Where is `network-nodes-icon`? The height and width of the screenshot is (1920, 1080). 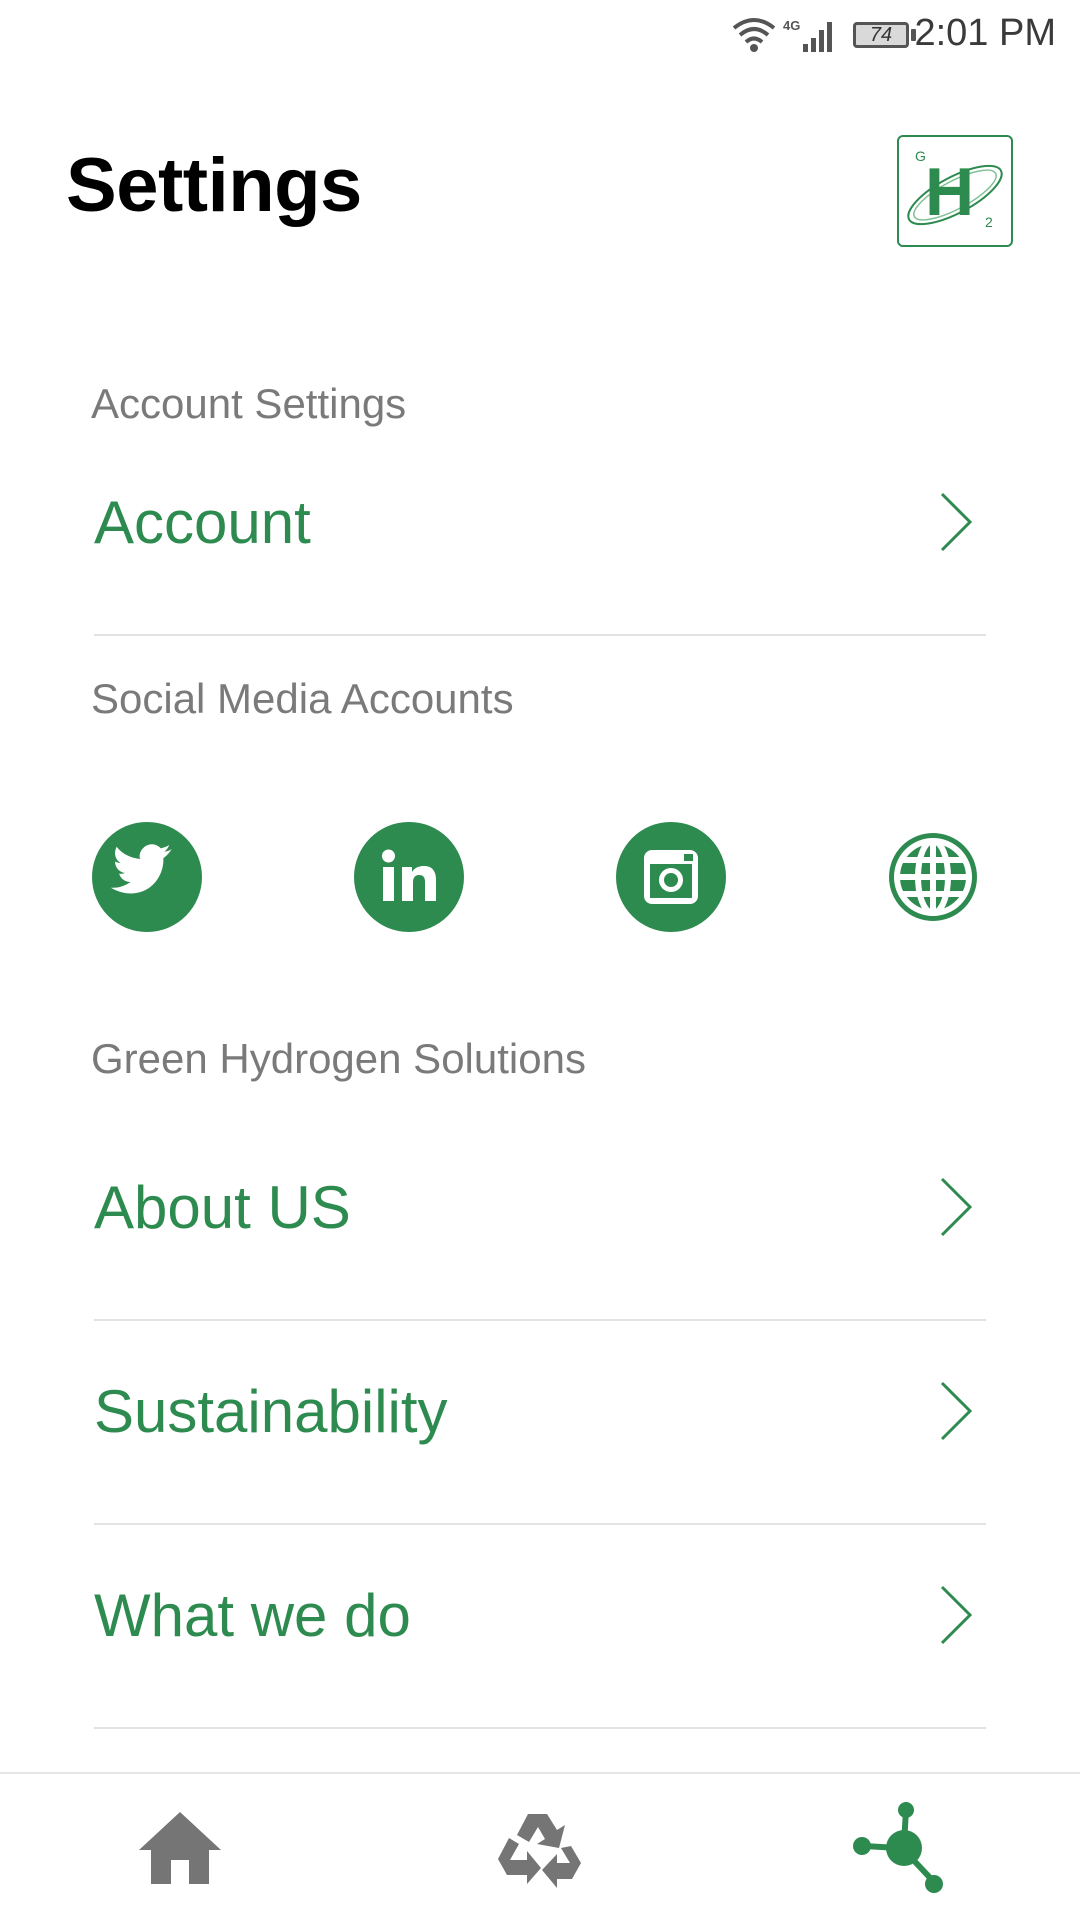
network-nodes-icon is located at coordinates (898, 1847).